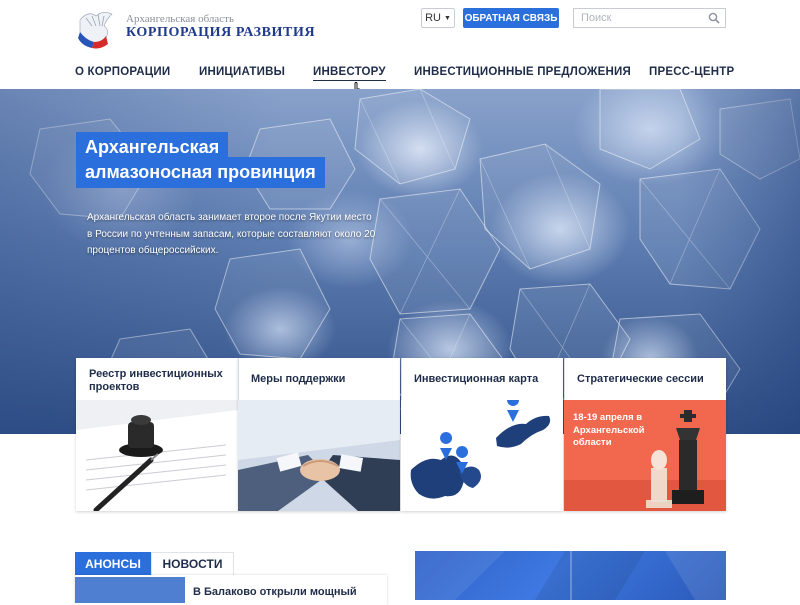  Describe the element at coordinates (220, 33) in the screenshot. I see `logo-title: КОРПОРАЦИЯ РАЗВИТИЯ` at that location.